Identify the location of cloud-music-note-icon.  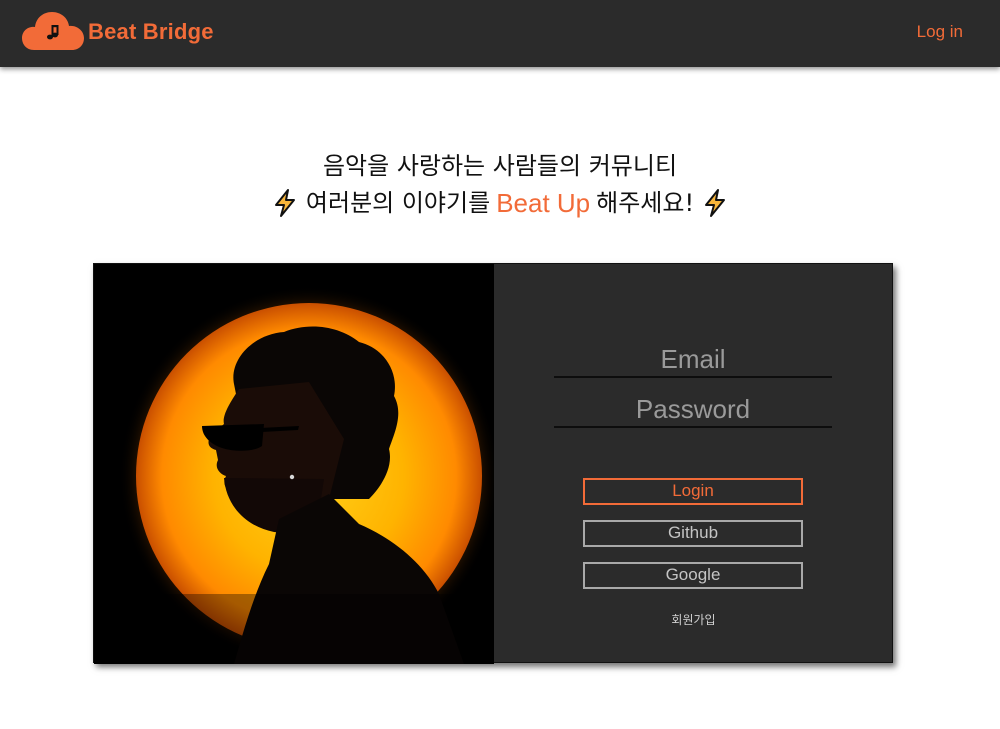
(53, 31).